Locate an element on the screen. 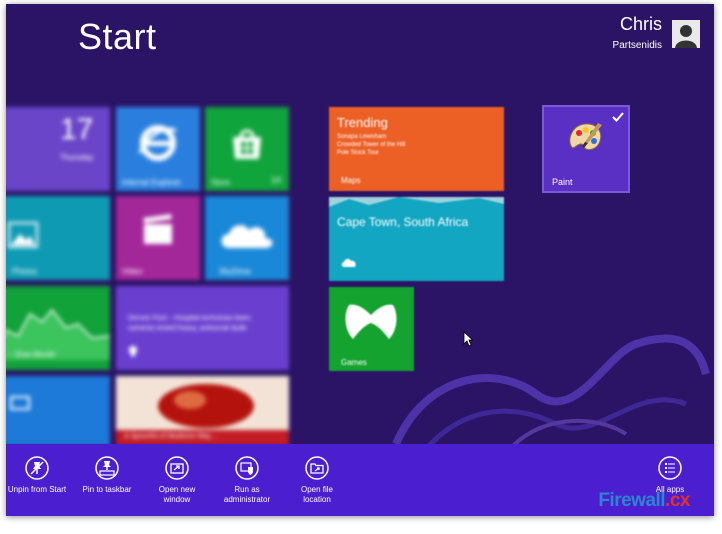 The width and height of the screenshot is (722, 534). games-tile: Games is located at coordinates (371, 329).